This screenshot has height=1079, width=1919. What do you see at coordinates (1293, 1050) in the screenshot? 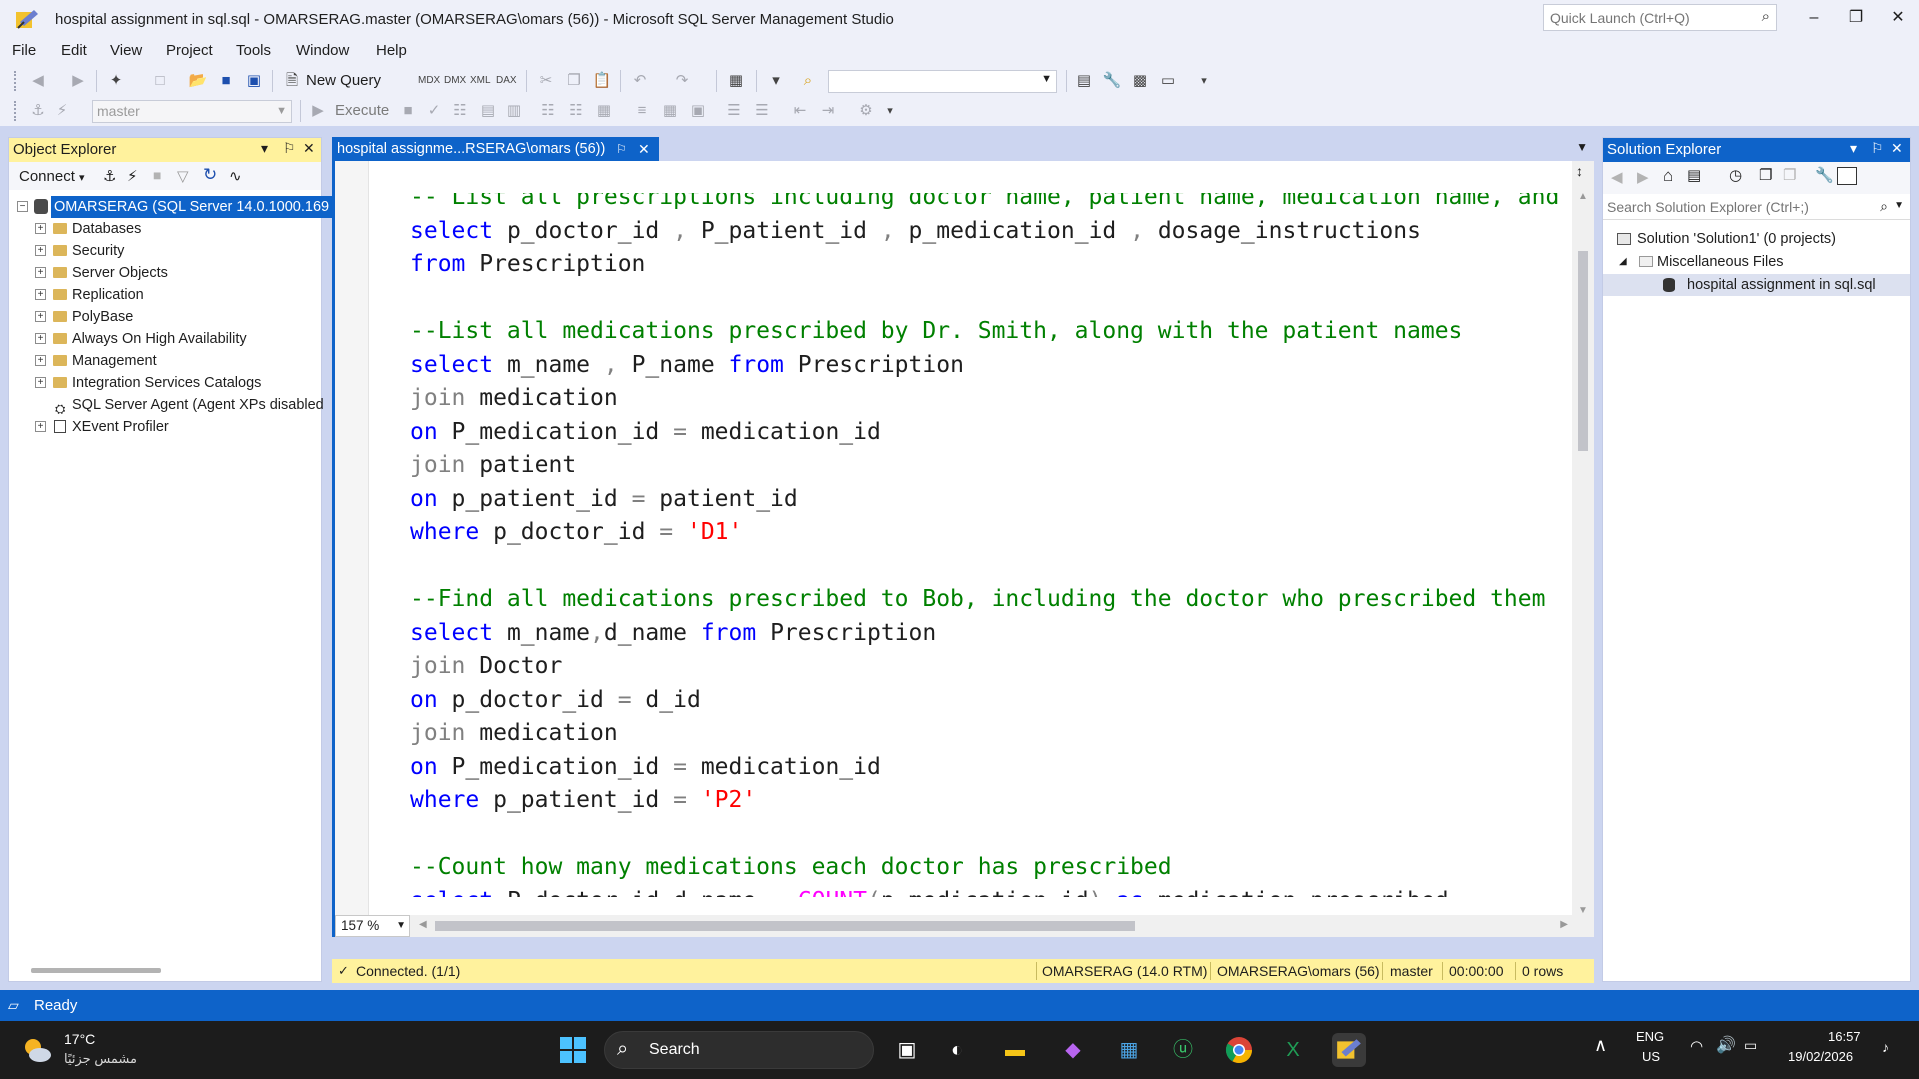
I see `excel-icon: X` at bounding box center [1293, 1050].